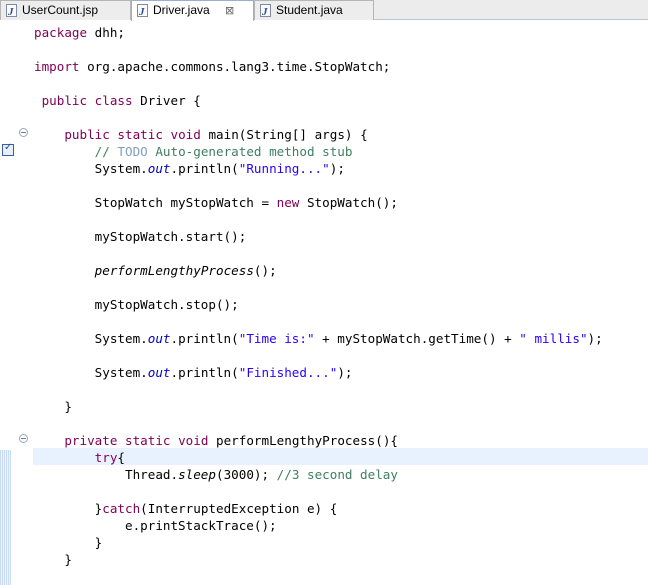 This screenshot has height=585, width=648. Describe the element at coordinates (229, 10) in the screenshot. I see `close-tab-icon: ⊠` at that location.